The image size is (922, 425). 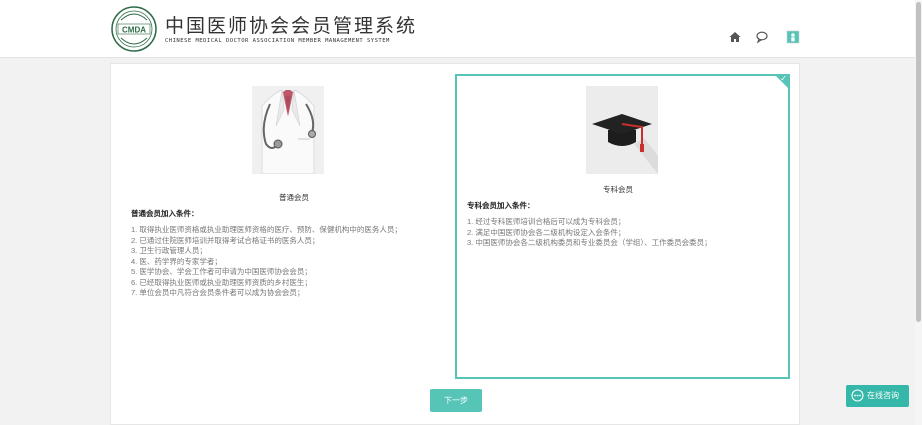 What do you see at coordinates (793, 37) in the screenshot?
I see `user-icon` at bounding box center [793, 37].